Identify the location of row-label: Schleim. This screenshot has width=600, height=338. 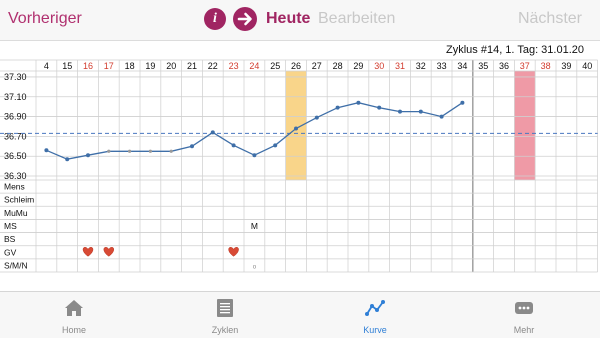
(19, 200).